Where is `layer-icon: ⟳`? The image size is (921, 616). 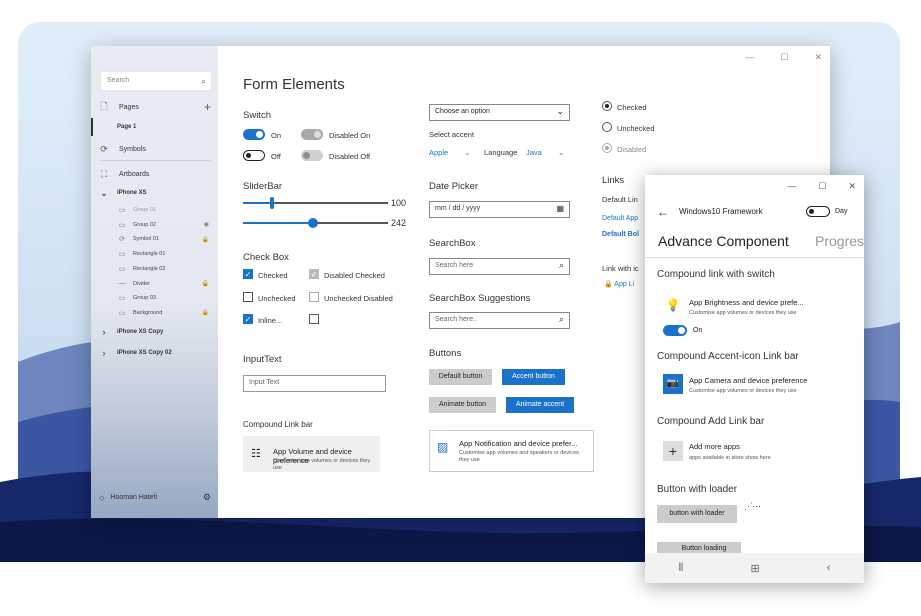
layer-icon: ⟳ is located at coordinates (122, 240).